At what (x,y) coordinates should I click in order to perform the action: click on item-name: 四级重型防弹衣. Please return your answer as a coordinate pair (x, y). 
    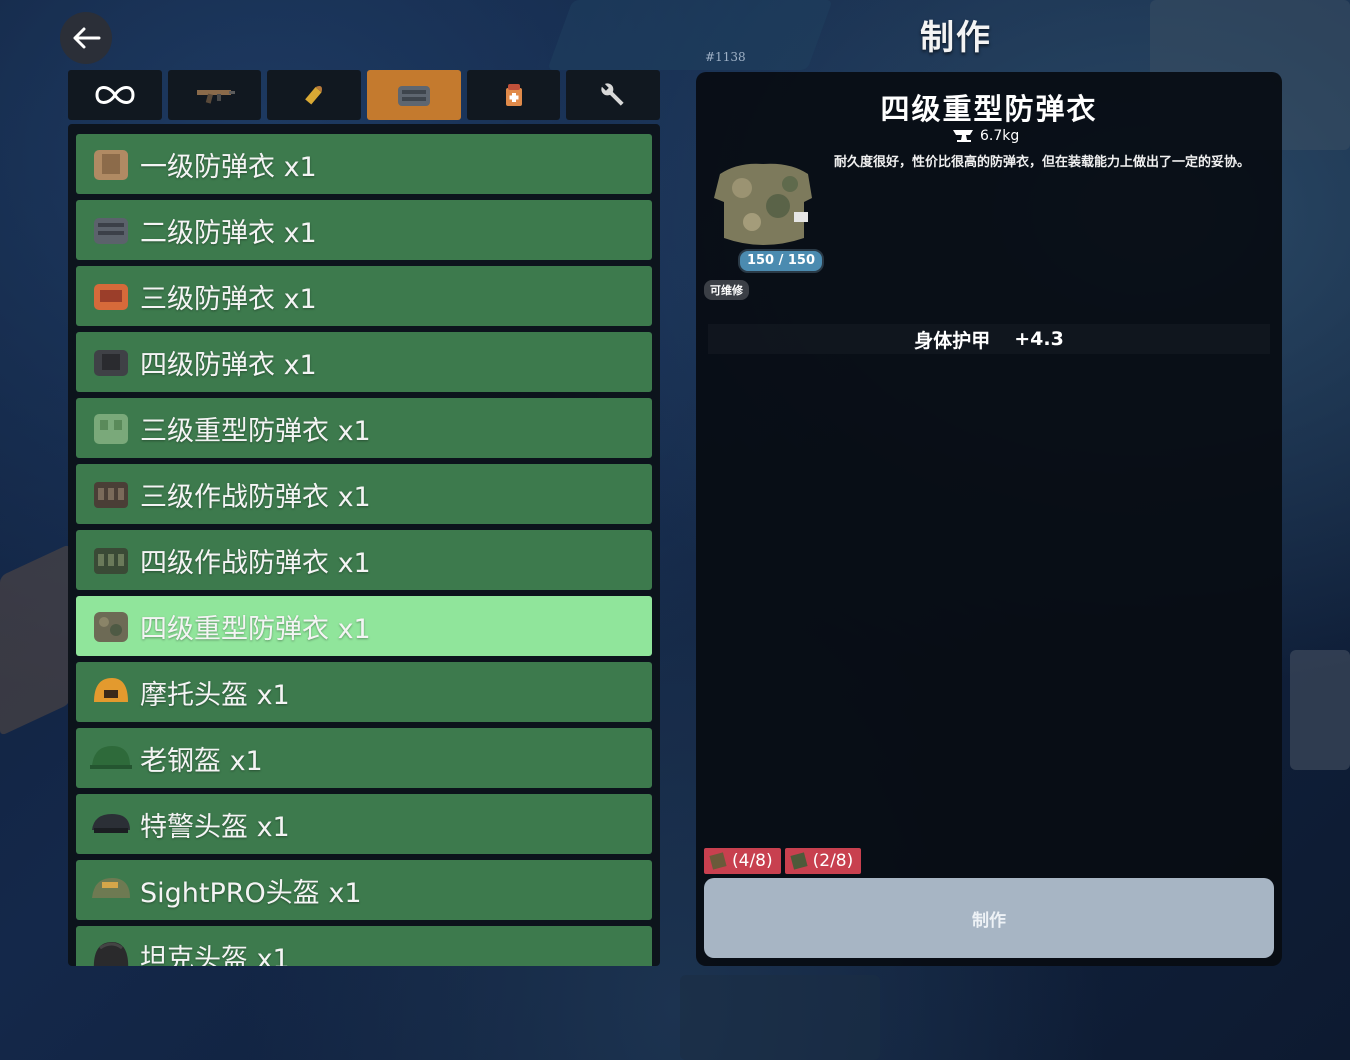
    Looking at the image, I should click on (989, 109).